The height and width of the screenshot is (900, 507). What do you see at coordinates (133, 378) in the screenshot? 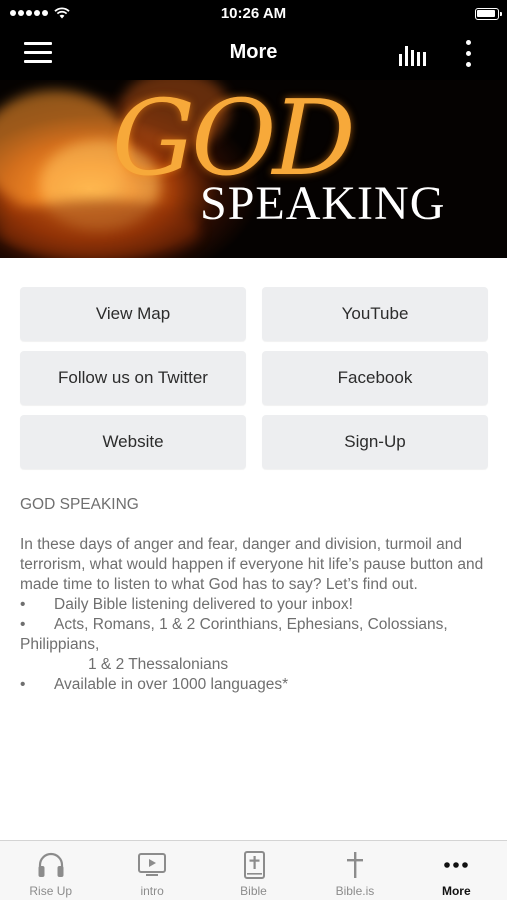
I see `twitter-button: Follow us on Twitter` at bounding box center [133, 378].